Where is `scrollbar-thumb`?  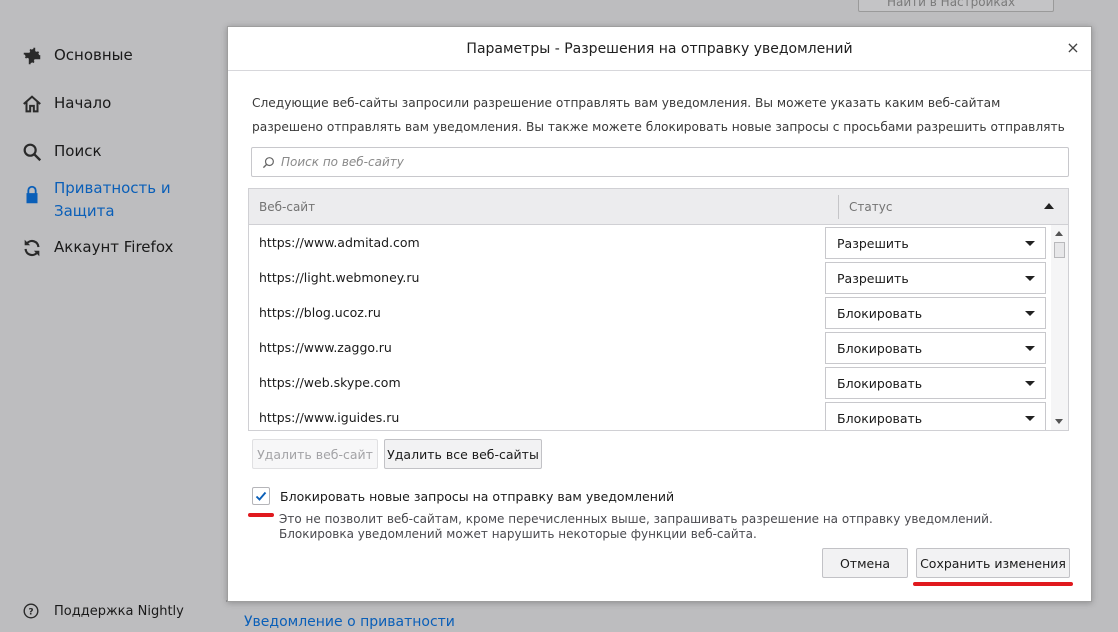 scrollbar-thumb is located at coordinates (1059, 250).